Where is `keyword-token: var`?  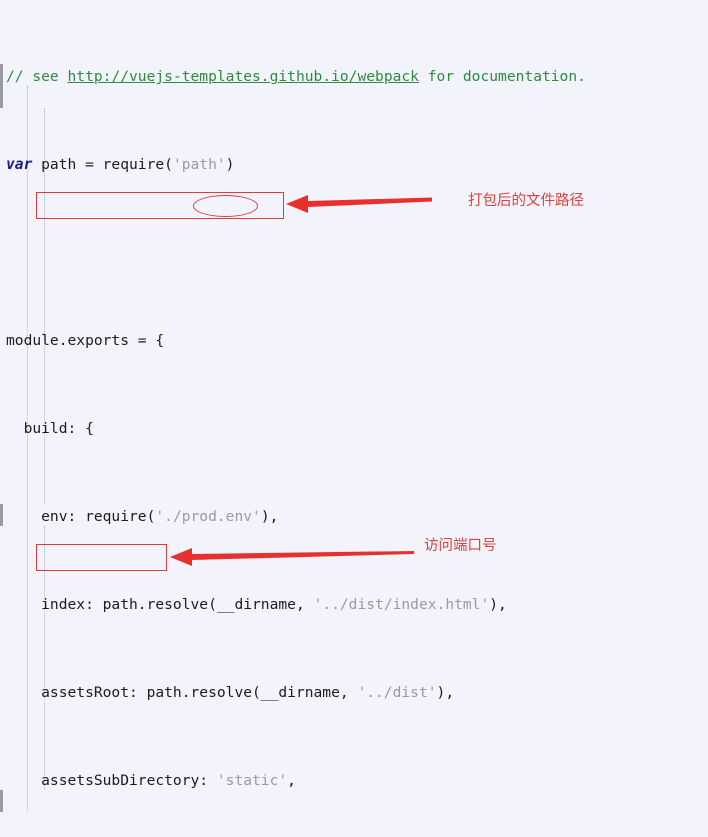
keyword-token: var is located at coordinates (19, 164).